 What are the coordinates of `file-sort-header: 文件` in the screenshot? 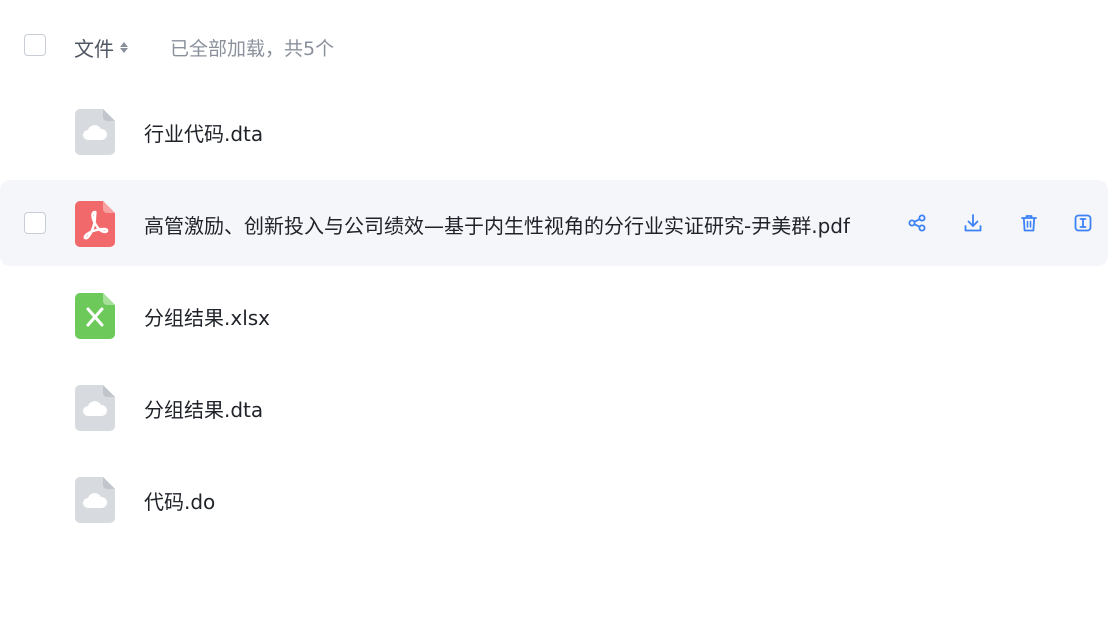 It's located at (101, 47).